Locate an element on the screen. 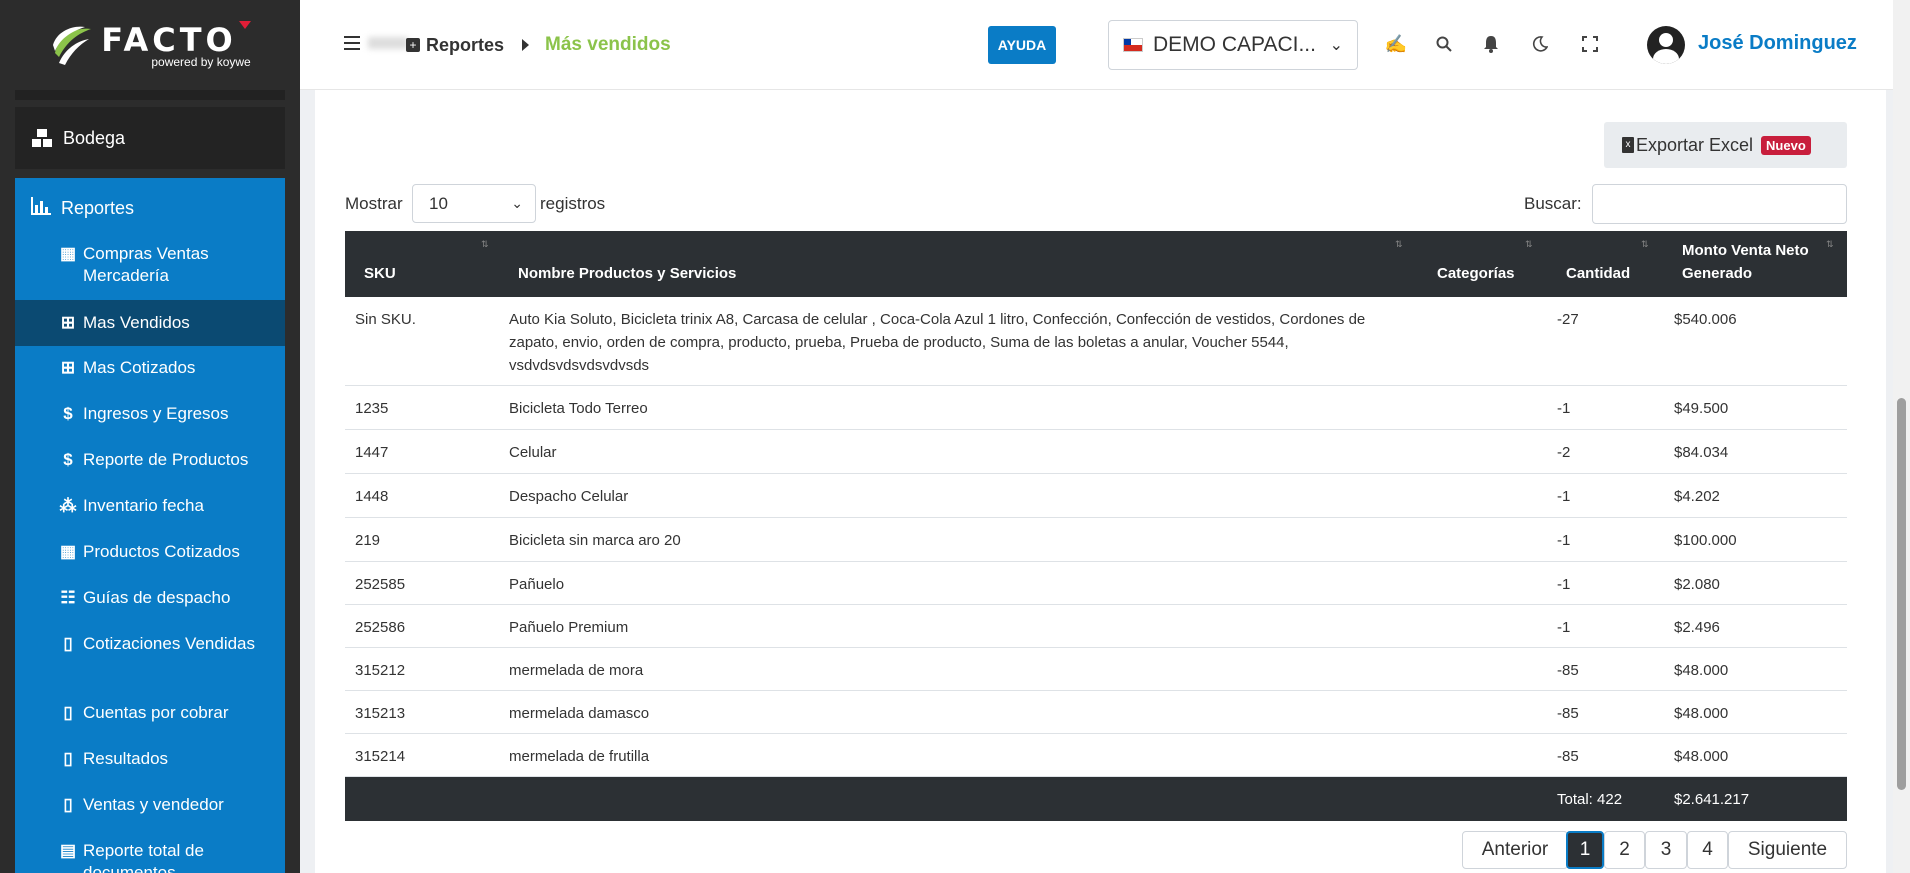 The height and width of the screenshot is (873, 1910). cell-name: Bicicleta sin marca aro 20 is located at coordinates (595, 540).